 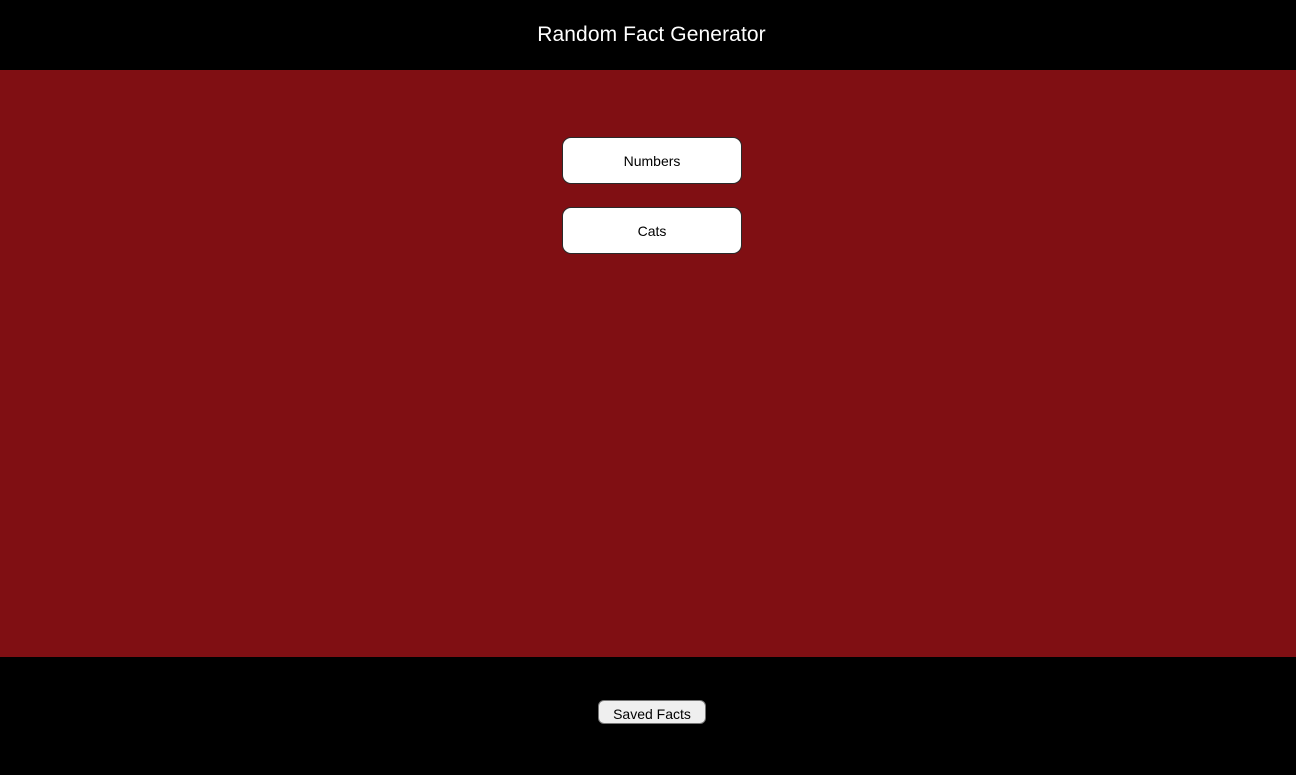 I want to click on page-title: Random Fact Generator, so click(x=651, y=34).